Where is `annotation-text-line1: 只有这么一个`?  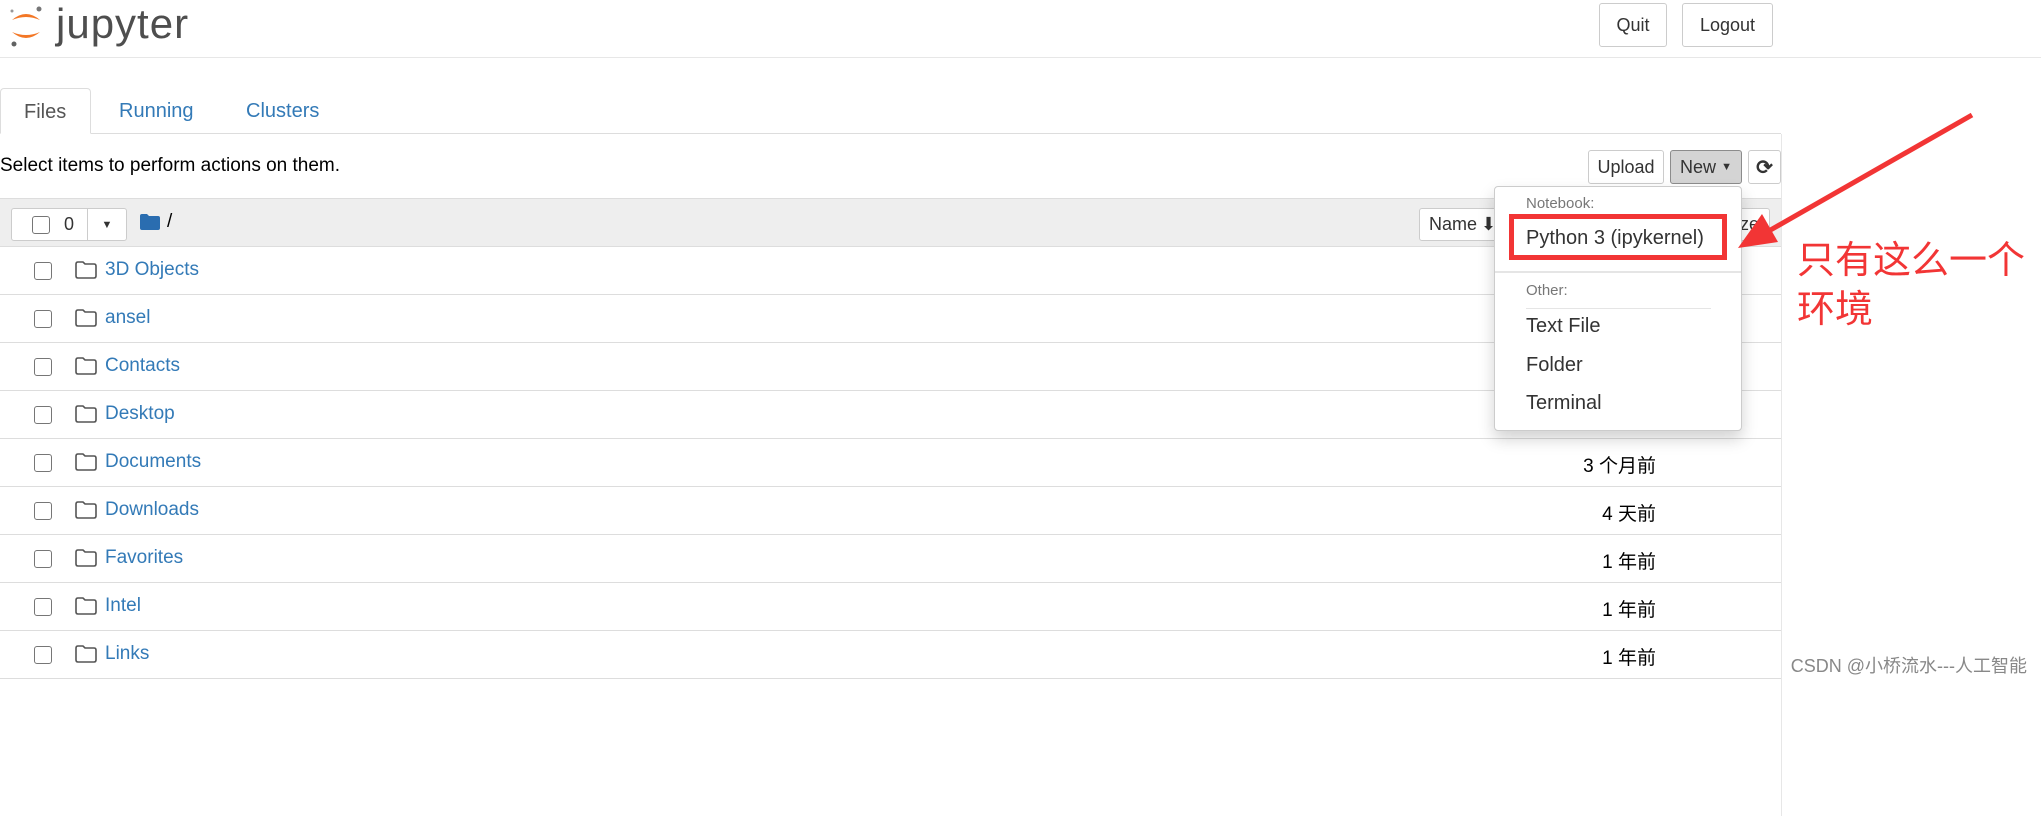
annotation-text-line1: 只有这么一个 is located at coordinates (1911, 261).